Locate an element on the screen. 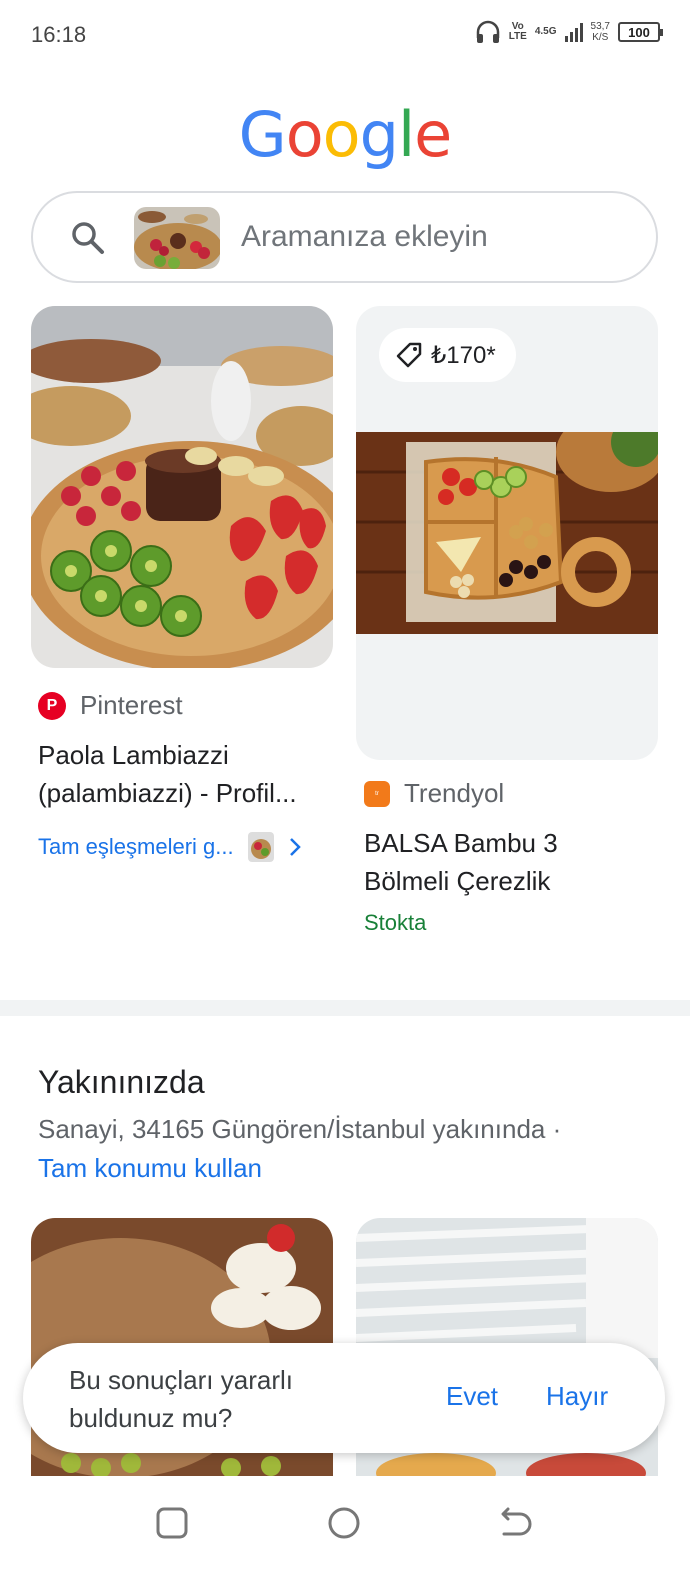 The width and height of the screenshot is (690, 1572). feedback-question-line: Bu sonuçları yararlı is located at coordinates (181, 1380).